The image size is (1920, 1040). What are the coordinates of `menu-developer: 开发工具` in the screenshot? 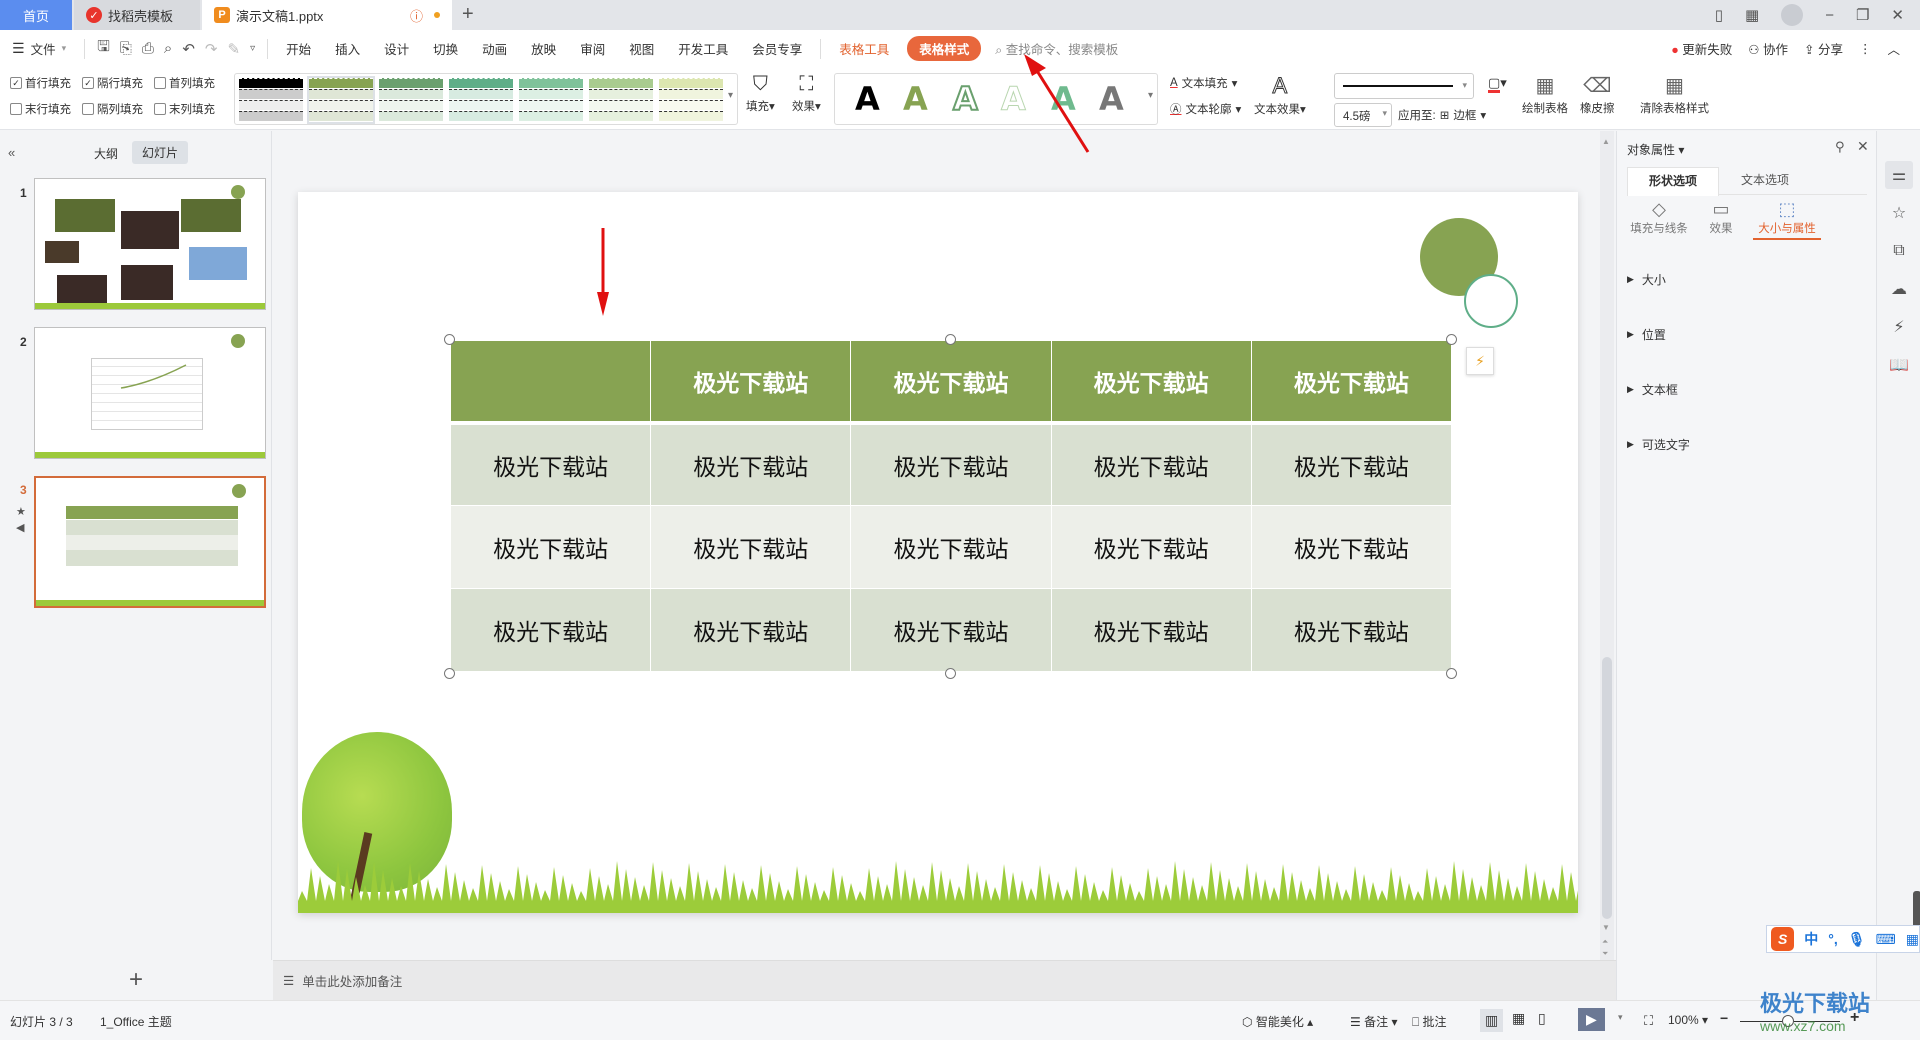 It's located at (703, 48).